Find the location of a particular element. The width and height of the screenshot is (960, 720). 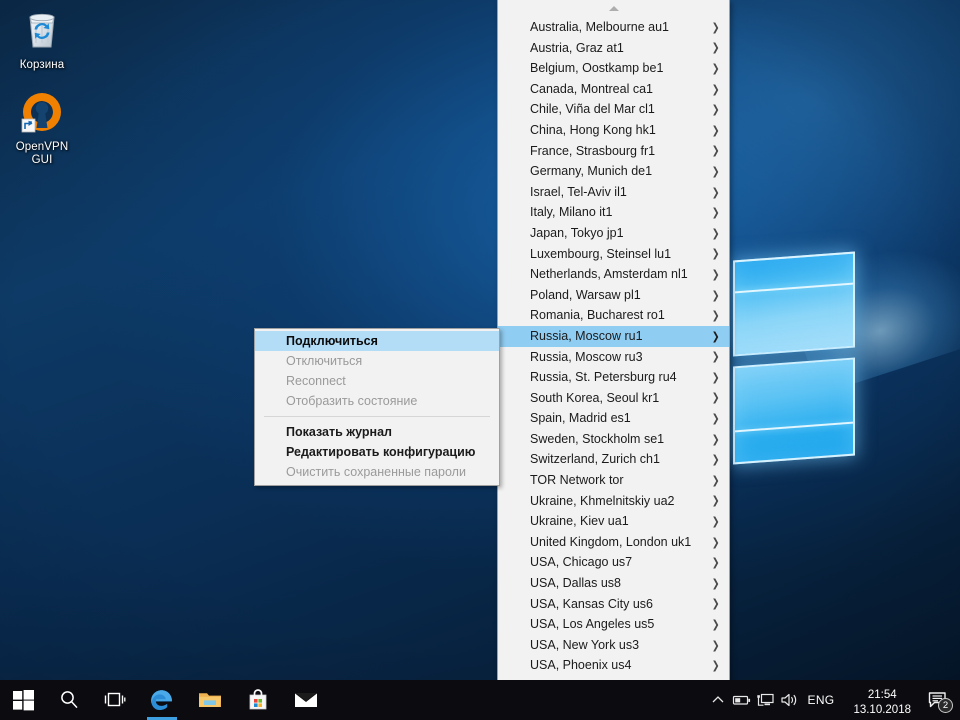

tray-network-button is located at coordinates (766, 700).